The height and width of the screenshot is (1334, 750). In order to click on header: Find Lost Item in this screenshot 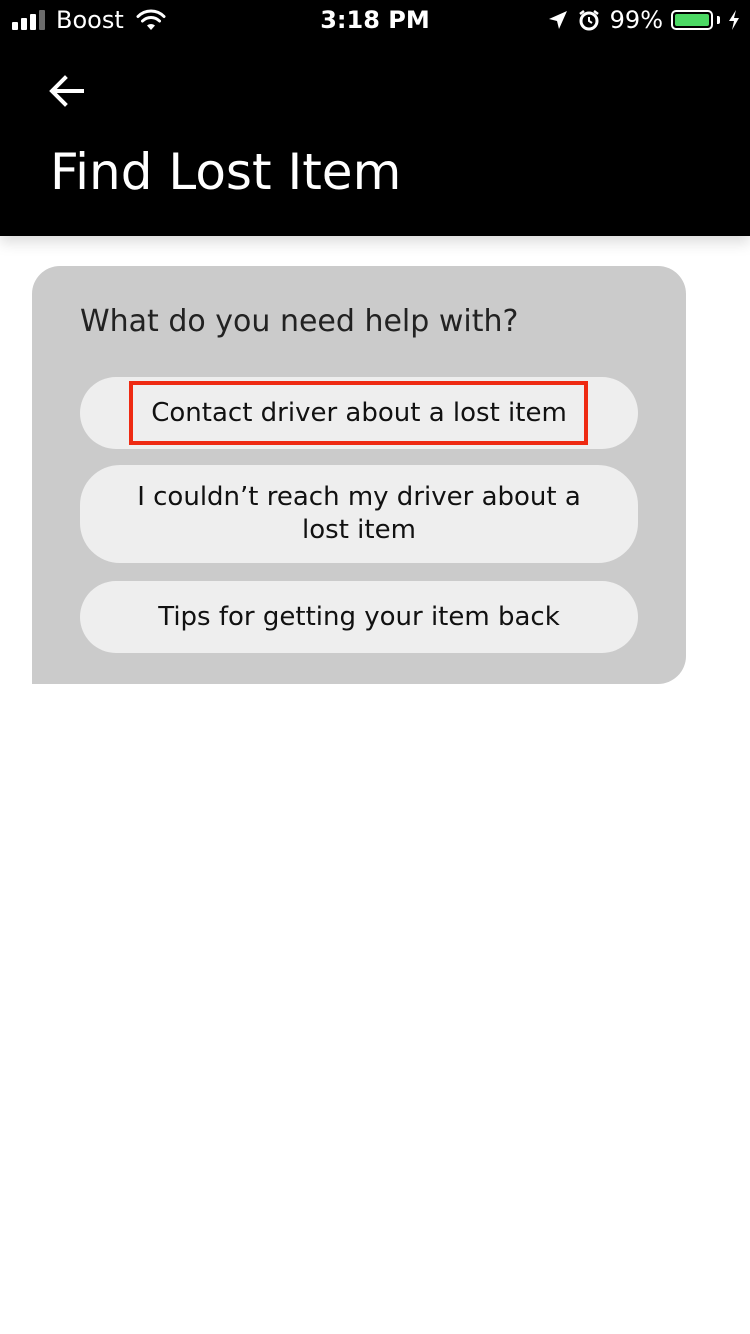, I will do `click(375, 138)`.